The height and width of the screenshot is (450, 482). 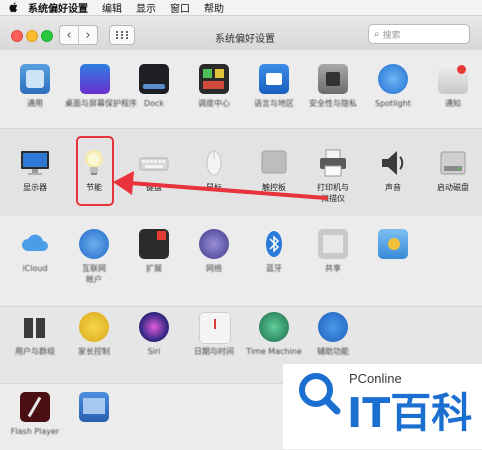 I want to click on magnifier-logo-icon, so click(x=320, y=394).